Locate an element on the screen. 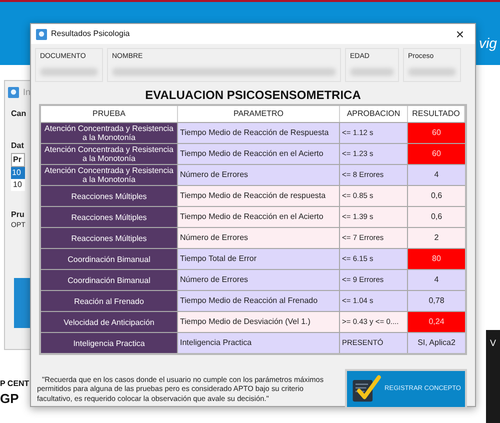 This screenshot has width=500, height=423. page-text: P CENT is located at coordinates (15, 384).